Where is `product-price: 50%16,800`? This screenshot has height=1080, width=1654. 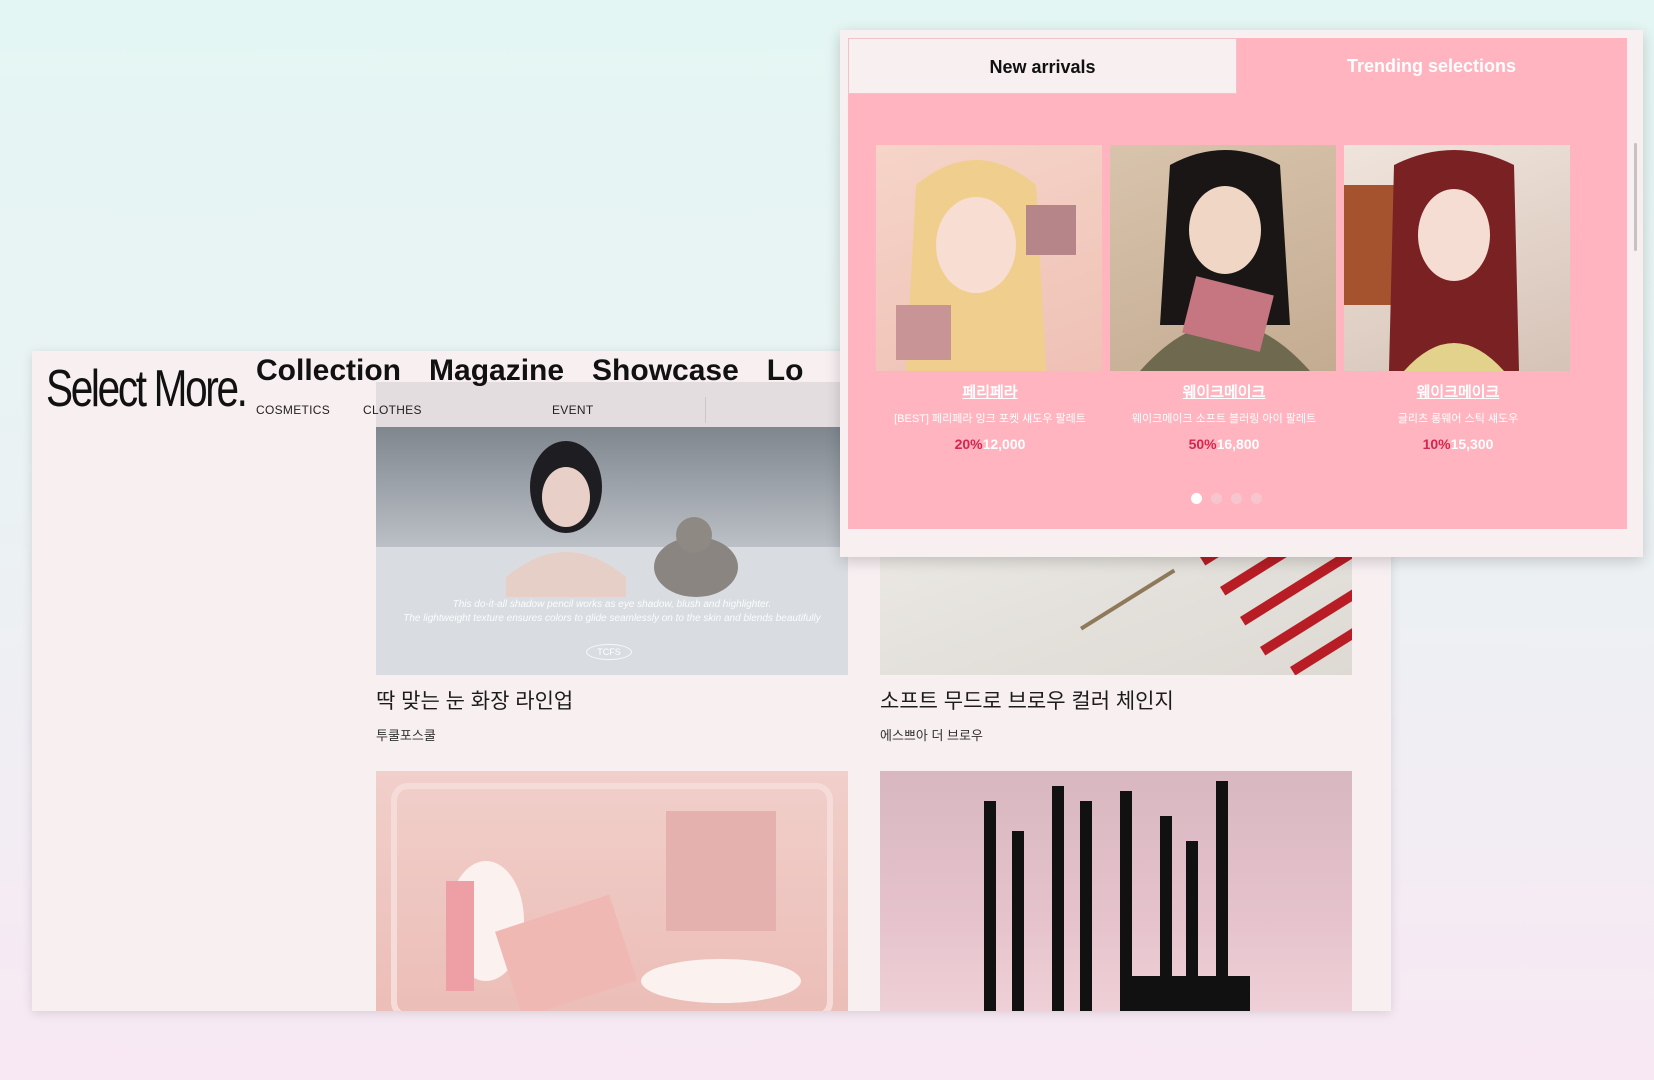
product-price: 50%16,800 is located at coordinates (1224, 444).